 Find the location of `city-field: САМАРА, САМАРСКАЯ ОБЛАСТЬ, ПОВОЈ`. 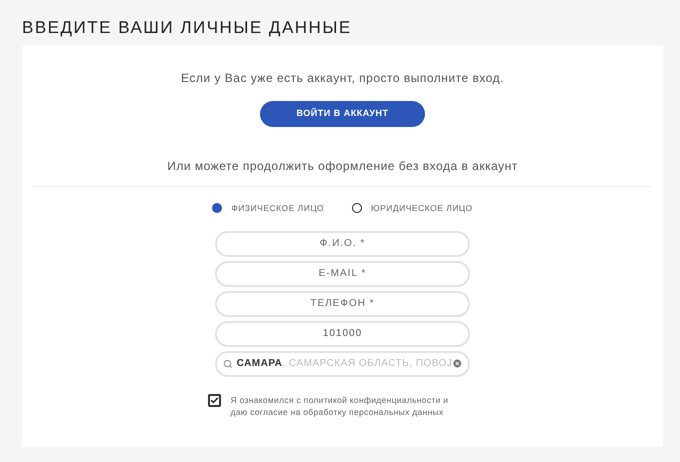

city-field: САМАРА, САМАРСКАЯ ОБЛАСТЬ, ПОВОЈ is located at coordinates (342, 363).